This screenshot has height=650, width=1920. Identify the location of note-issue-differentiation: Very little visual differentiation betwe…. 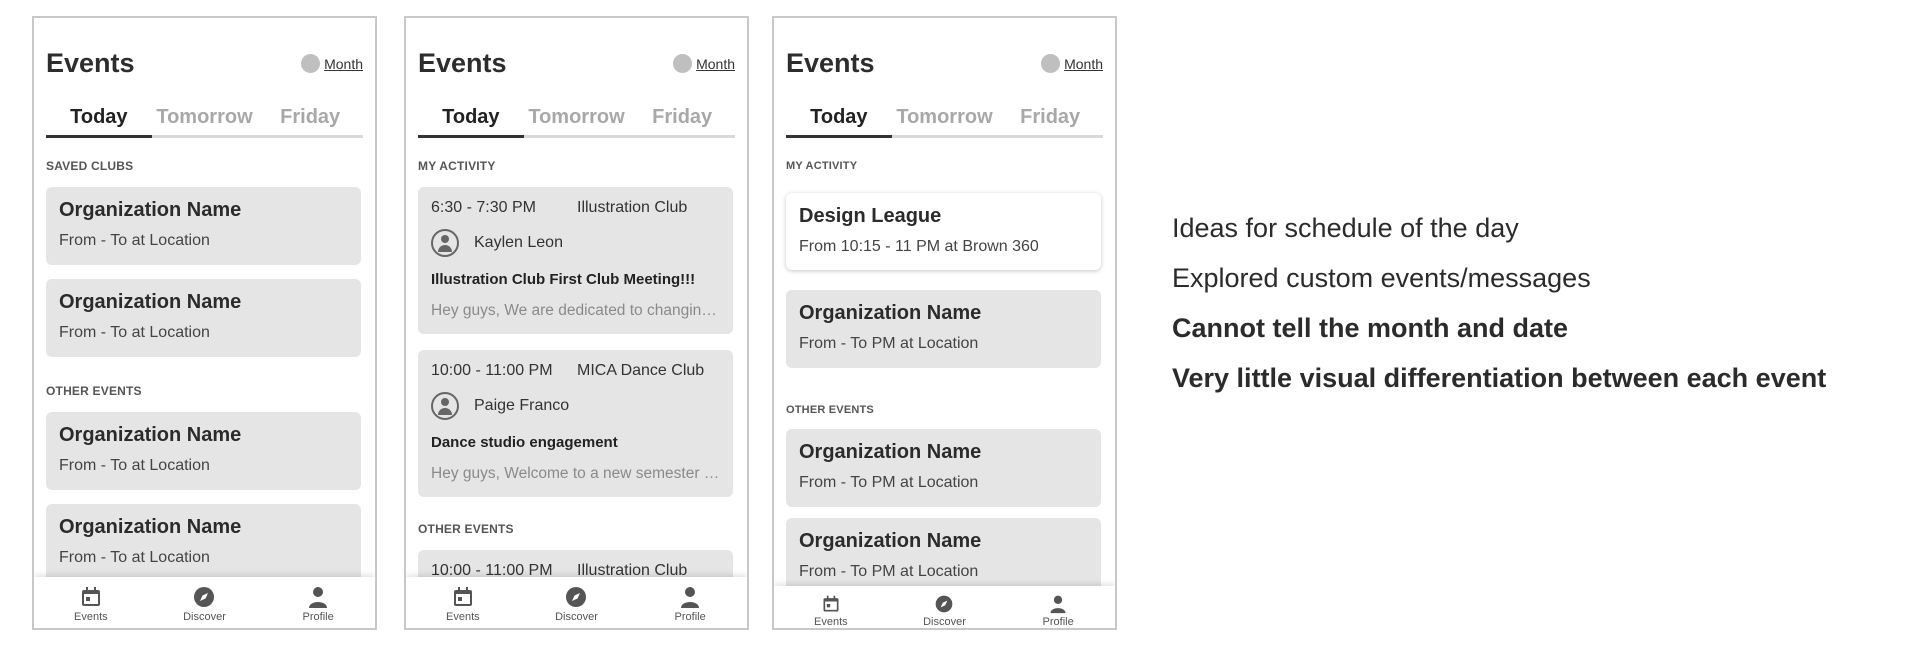
(1499, 378).